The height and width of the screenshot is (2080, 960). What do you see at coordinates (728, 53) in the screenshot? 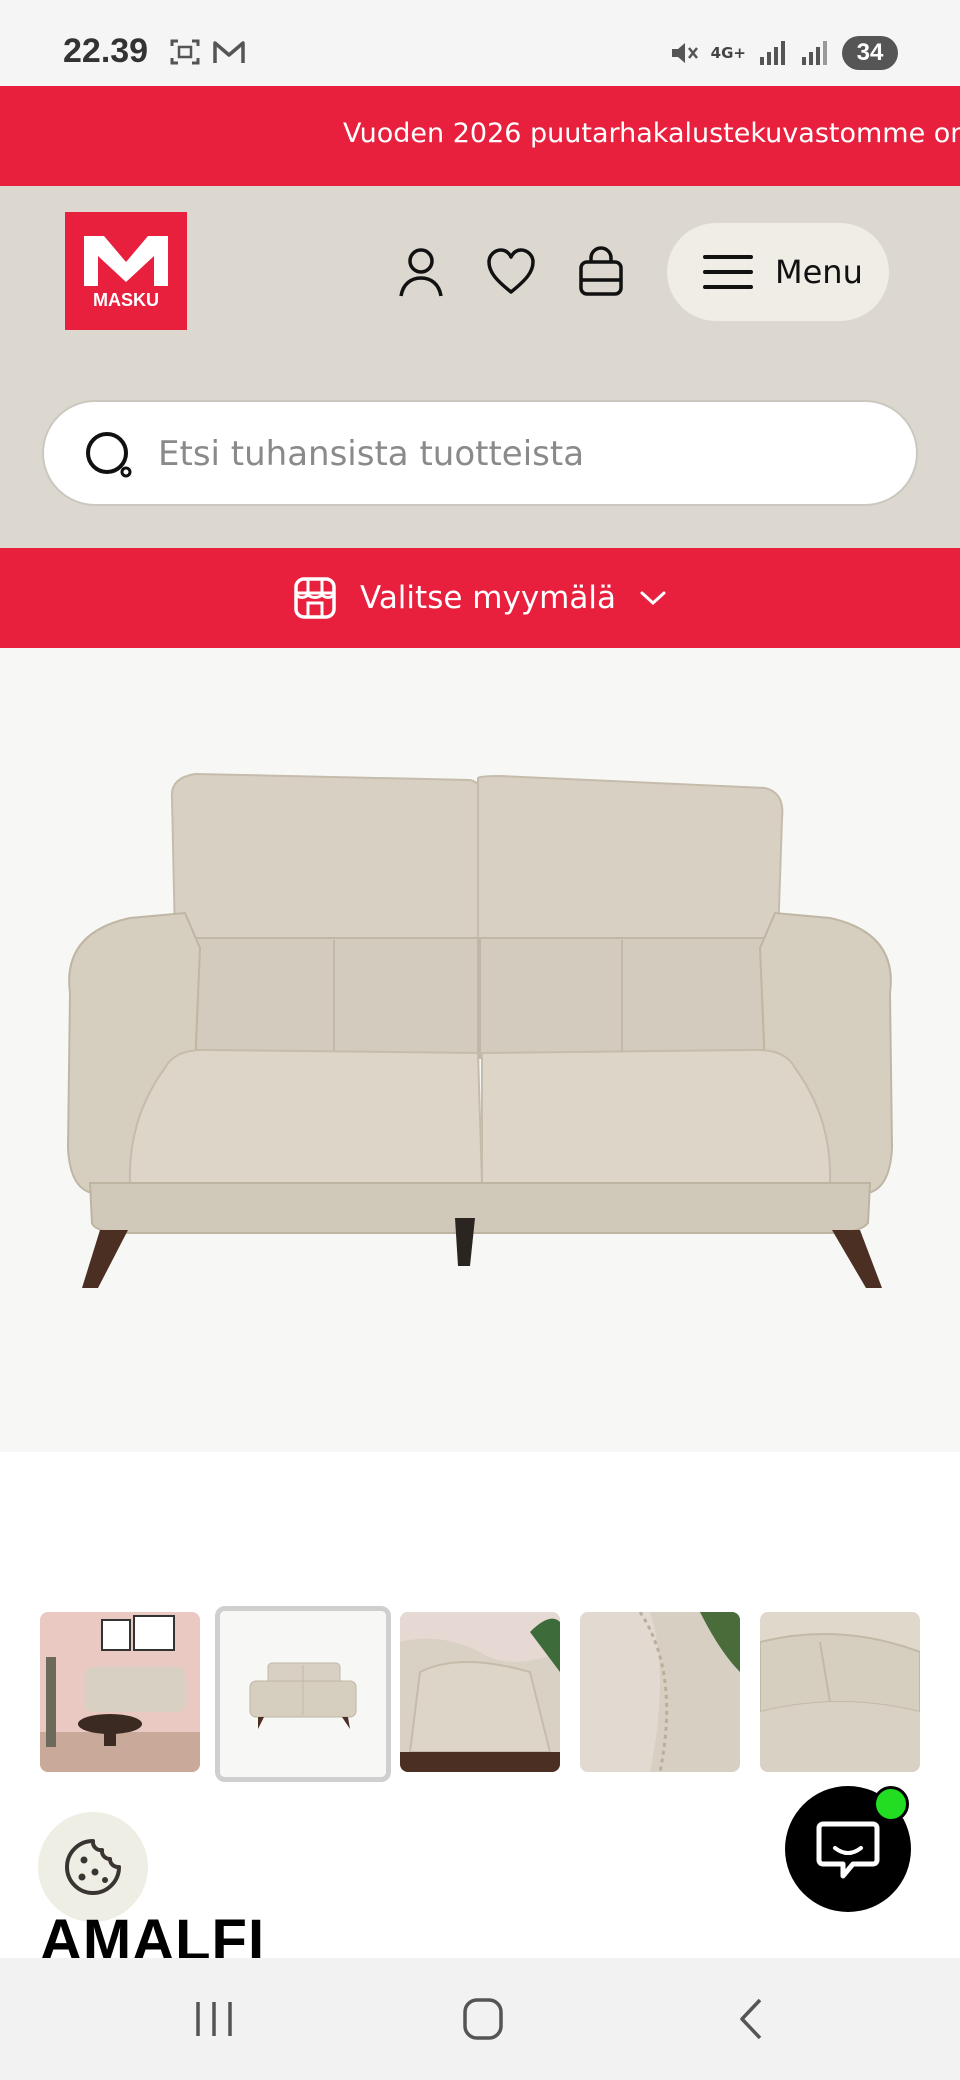
I see `network-type: 4G+` at bounding box center [728, 53].